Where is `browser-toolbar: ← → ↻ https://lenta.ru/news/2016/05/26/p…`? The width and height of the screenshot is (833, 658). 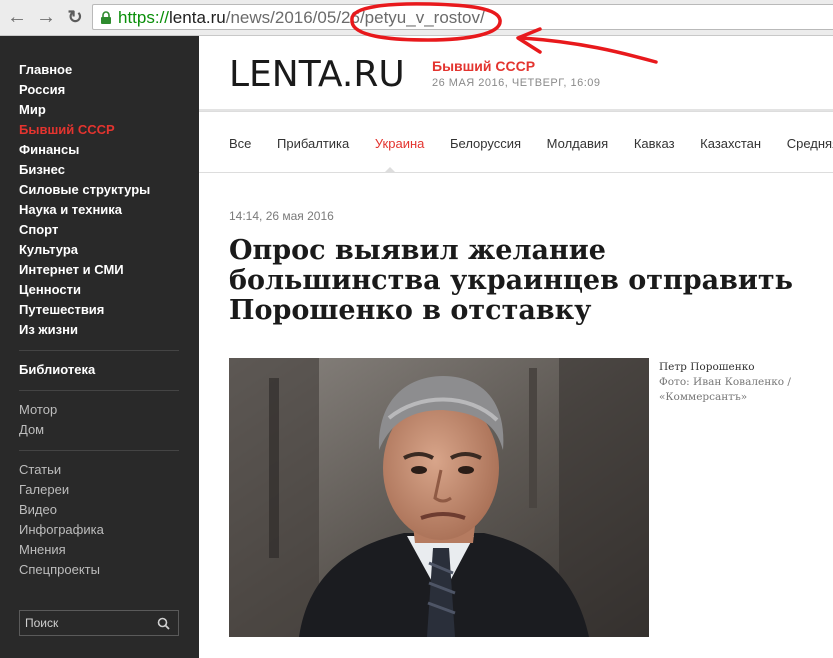 browser-toolbar: ← → ↻ https://lenta.ru/news/2016/05/26/p… is located at coordinates (416, 18).